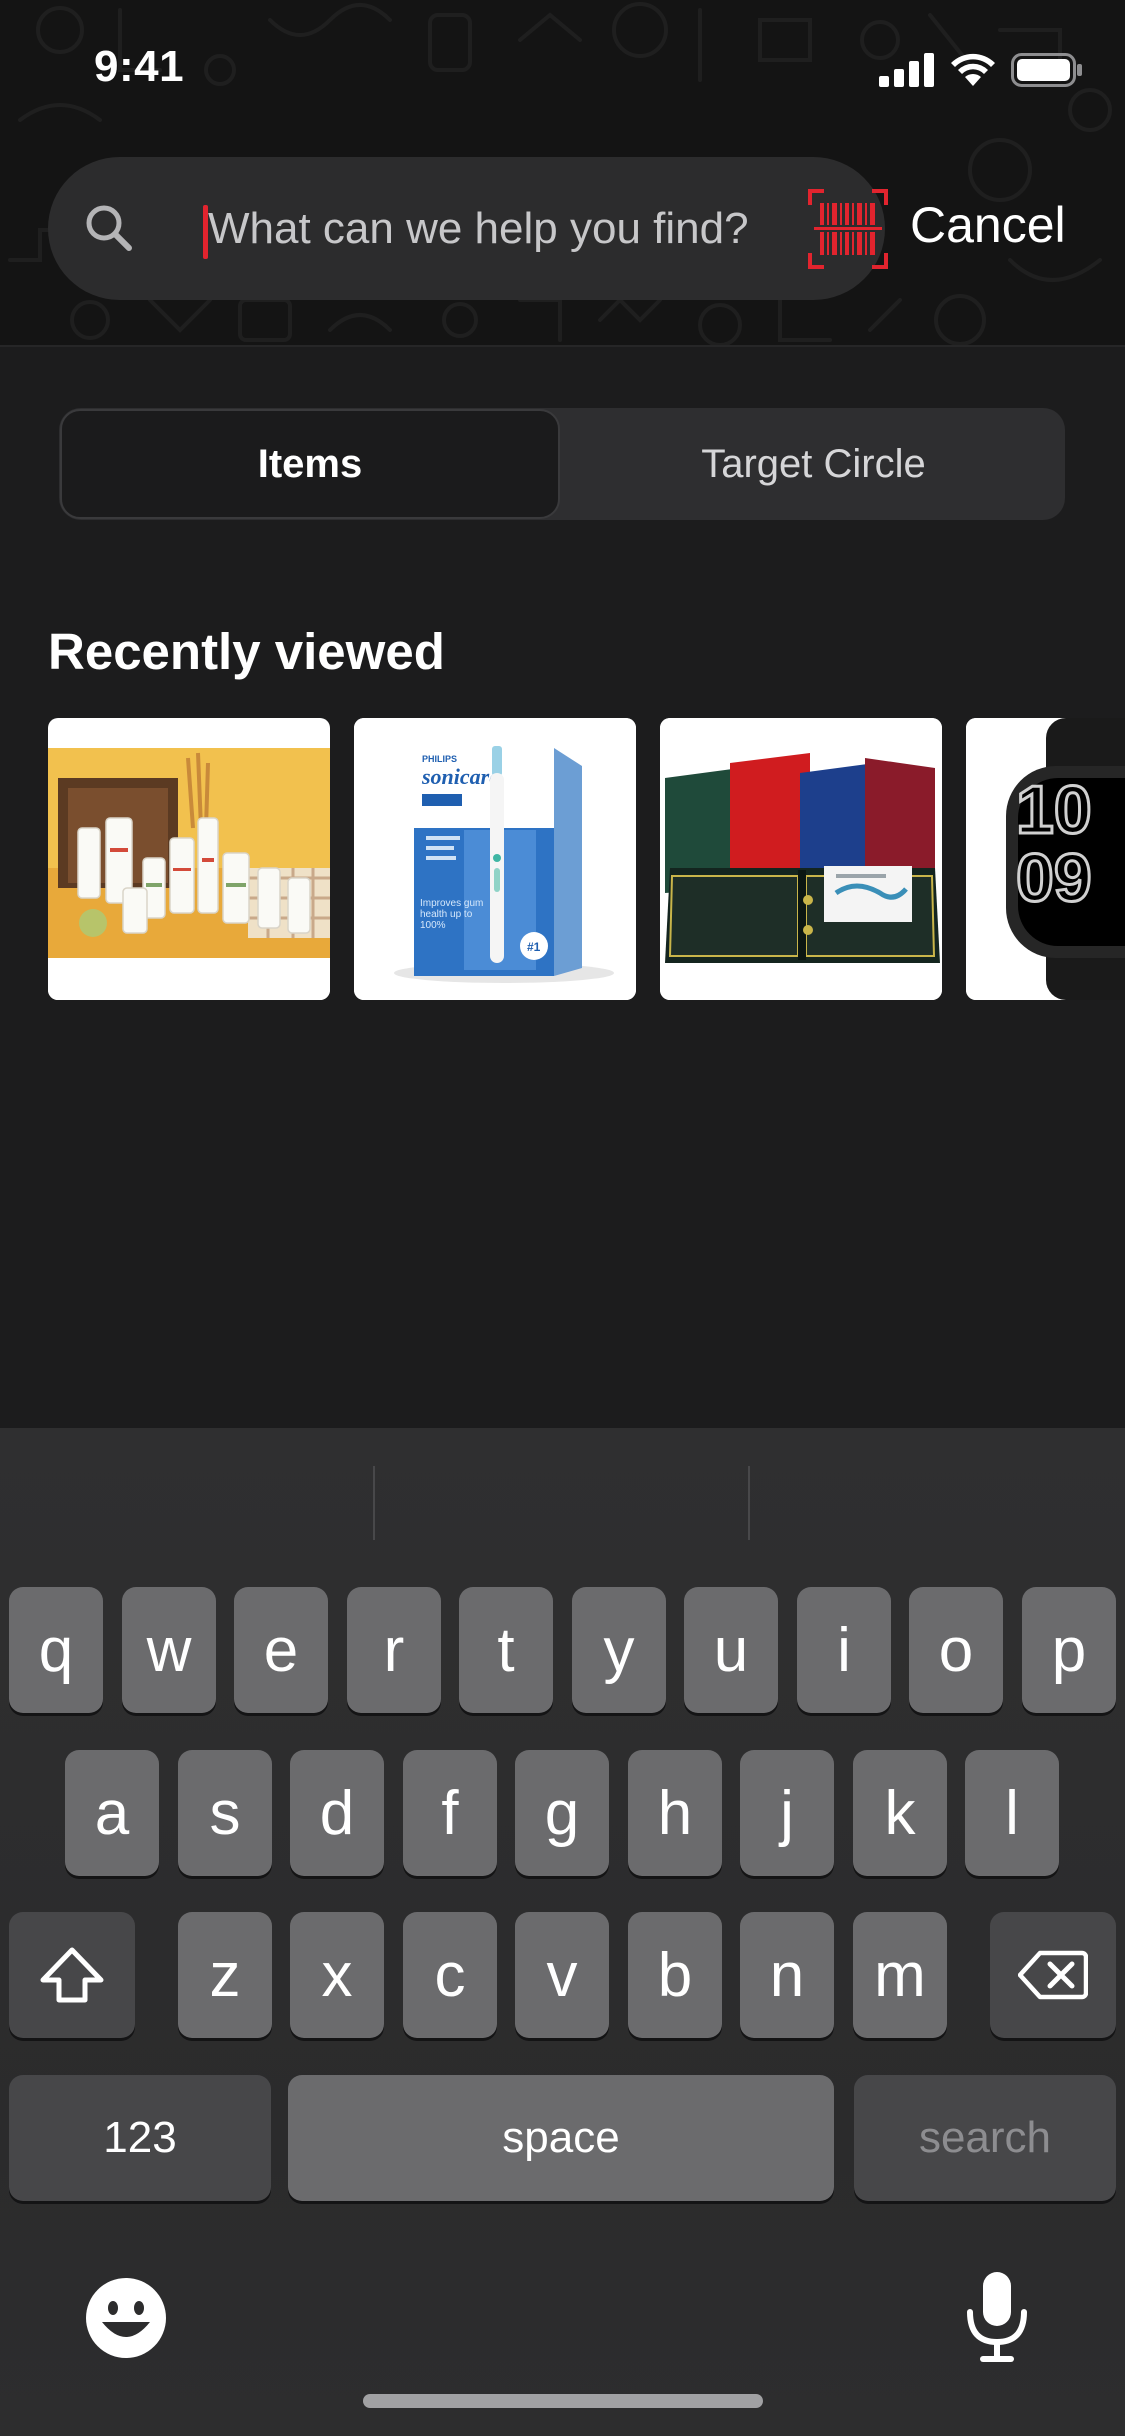  I want to click on home-indicator, so click(563, 2401).